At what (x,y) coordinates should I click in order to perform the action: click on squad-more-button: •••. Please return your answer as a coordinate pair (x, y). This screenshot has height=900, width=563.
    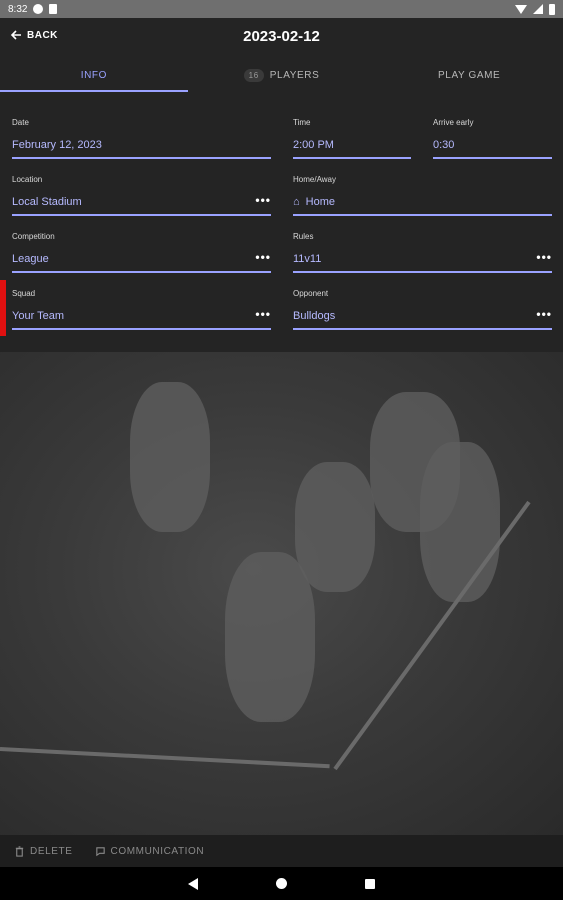
    Looking at the image, I should click on (263, 314).